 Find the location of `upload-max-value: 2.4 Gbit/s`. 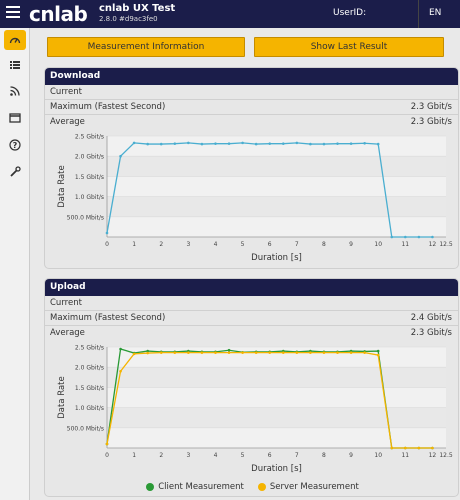

upload-max-value: 2.4 Gbit/s is located at coordinates (431, 318).